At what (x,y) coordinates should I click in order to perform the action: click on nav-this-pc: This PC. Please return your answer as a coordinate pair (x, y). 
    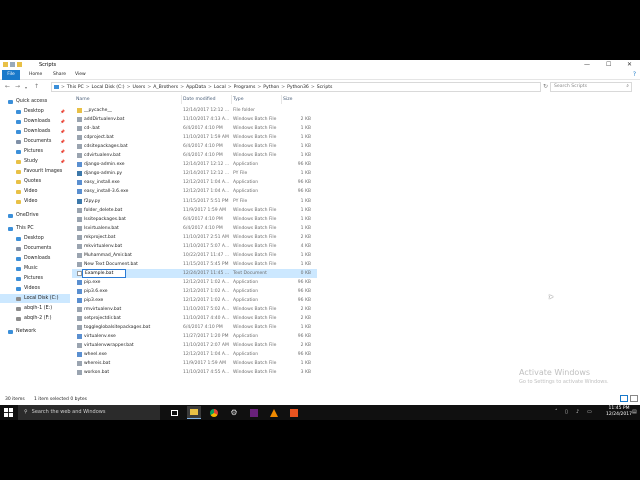
    Looking at the image, I should click on (35, 228).